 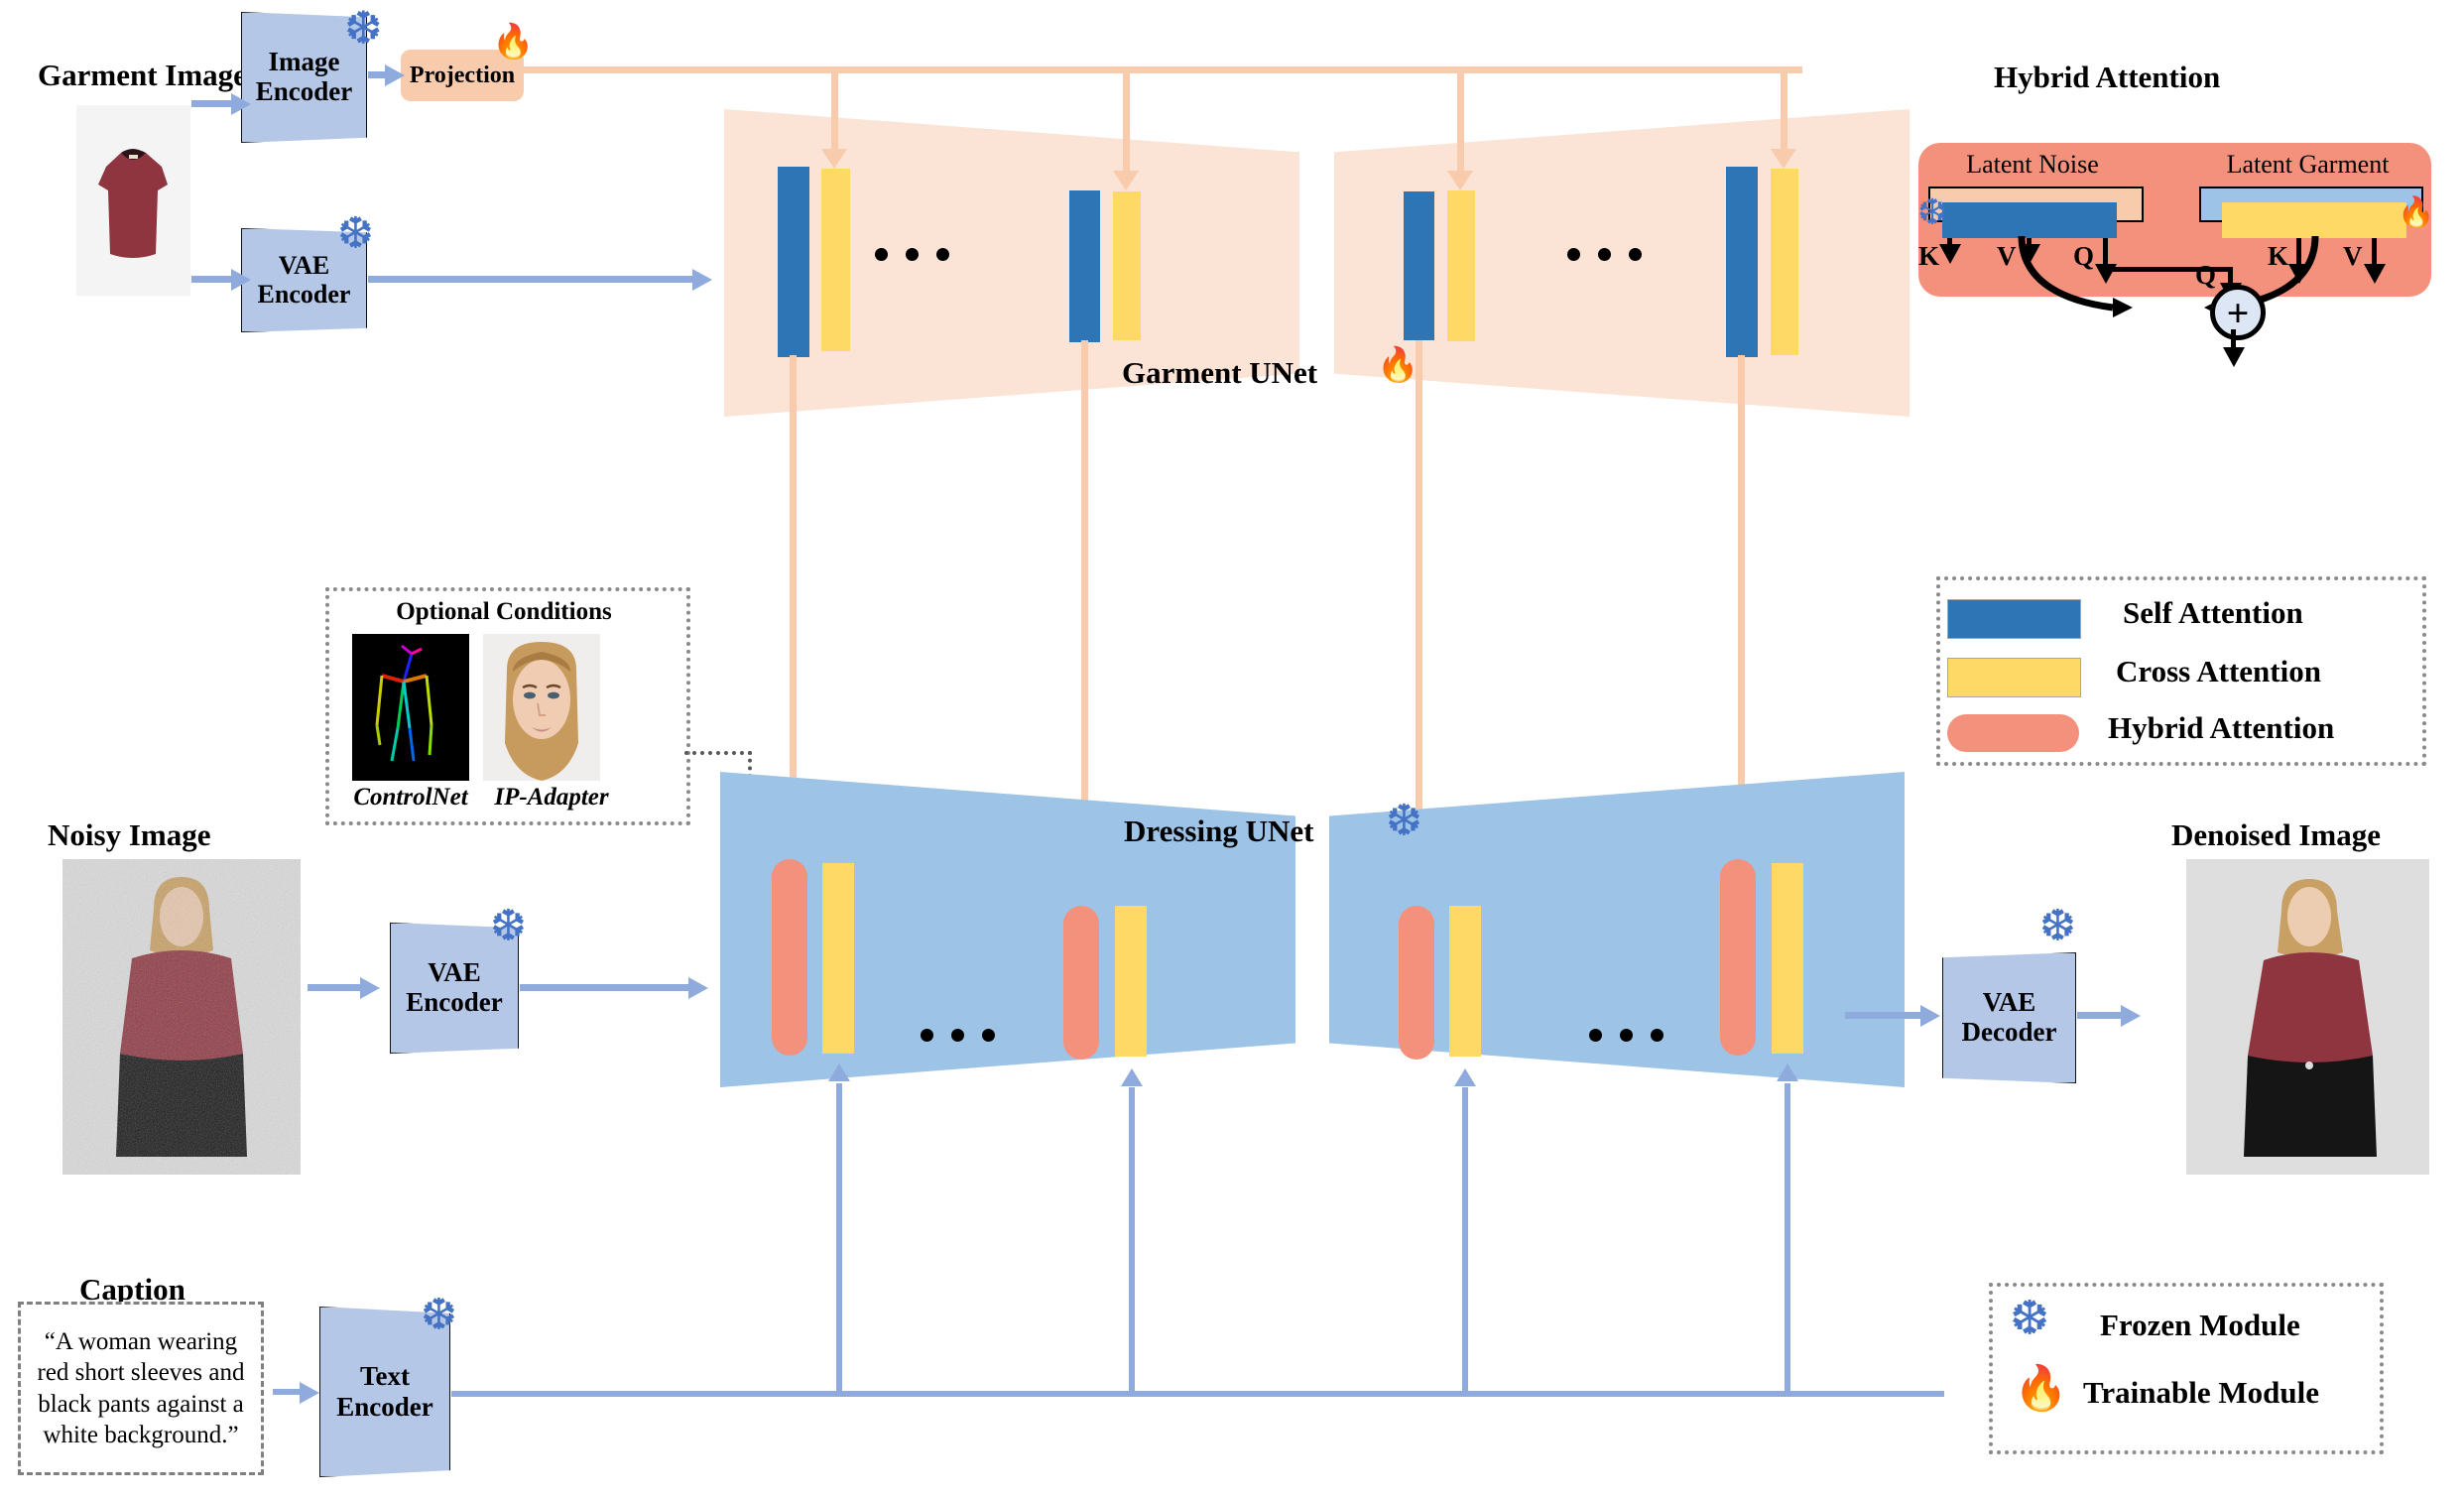 What do you see at coordinates (129, 834) in the screenshot?
I see `noisy-image-label: Noisy Image` at bounding box center [129, 834].